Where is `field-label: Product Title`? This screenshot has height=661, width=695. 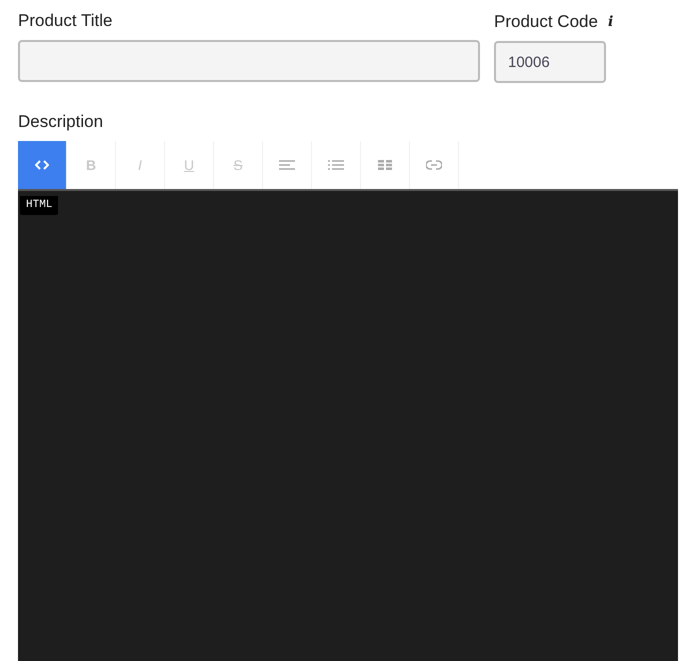 field-label: Product Title is located at coordinates (66, 21).